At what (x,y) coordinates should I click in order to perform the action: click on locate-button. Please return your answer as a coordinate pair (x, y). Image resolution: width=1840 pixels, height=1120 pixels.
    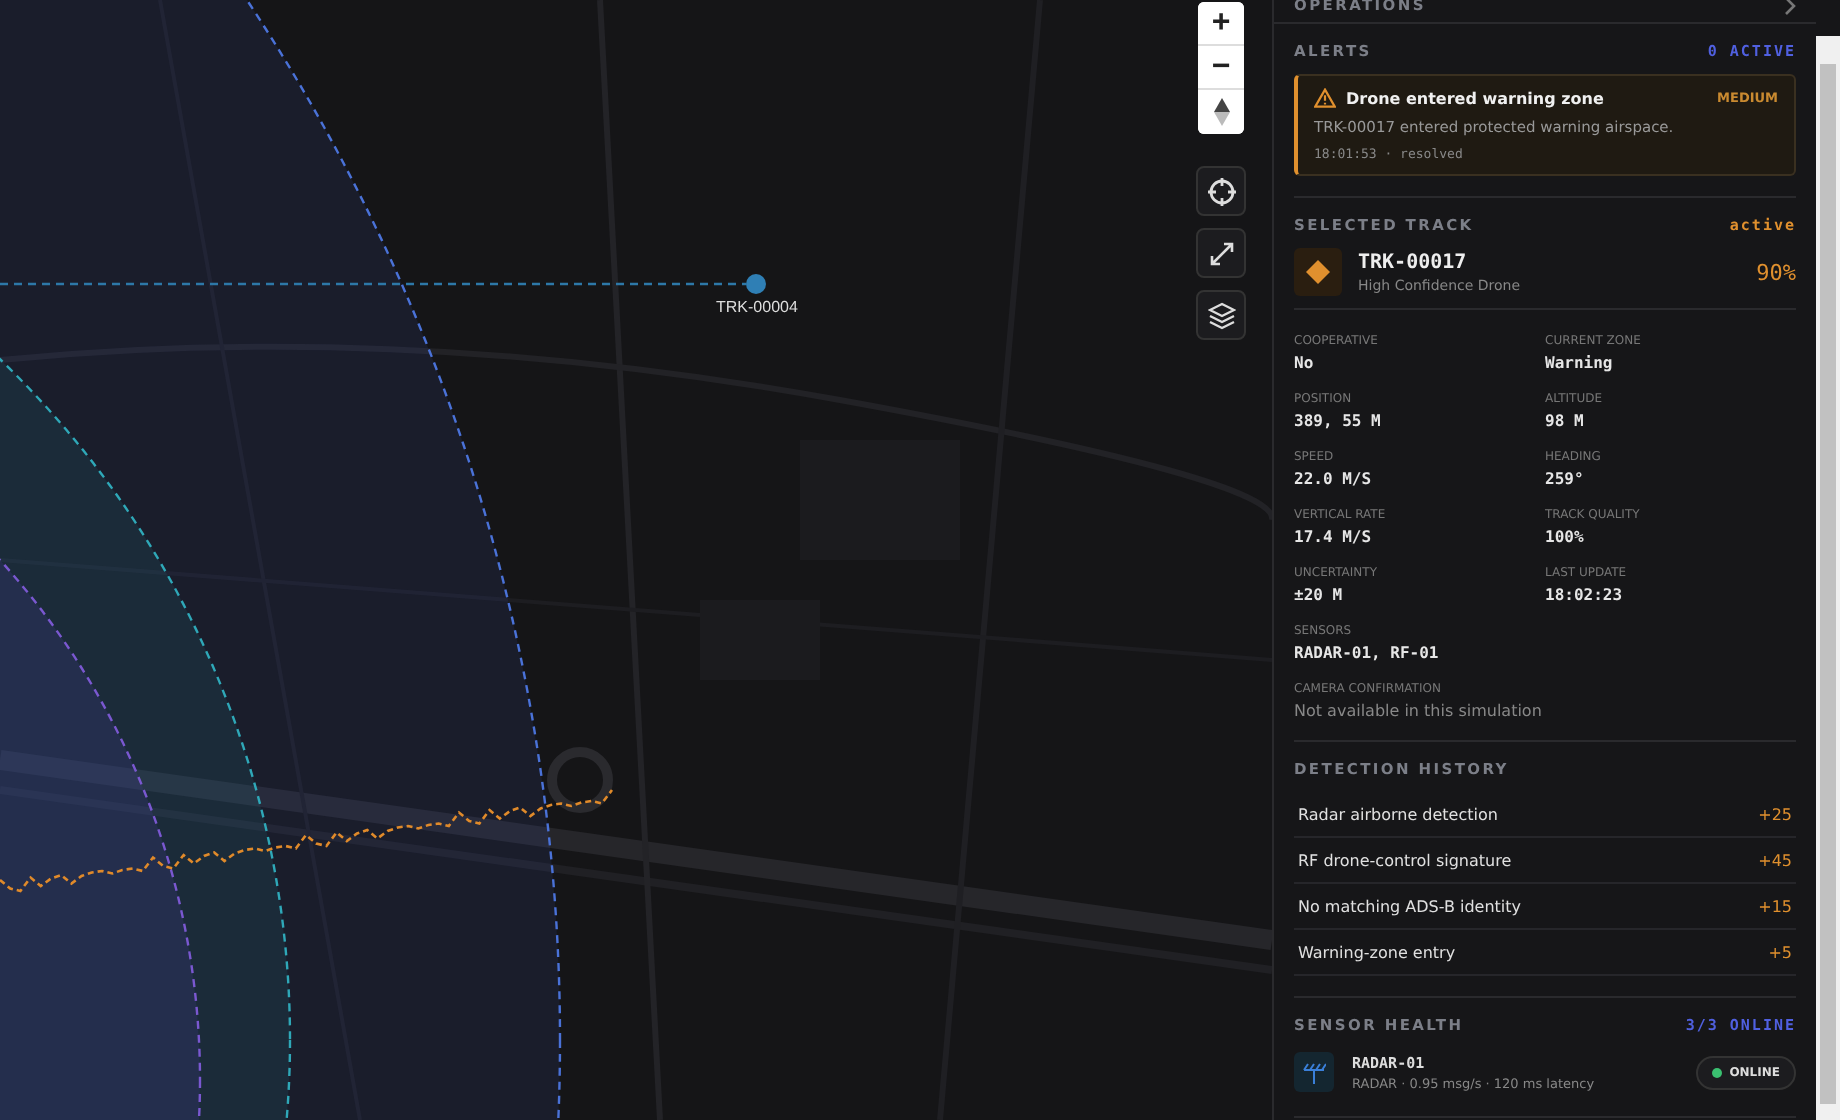
    Looking at the image, I should click on (1221, 191).